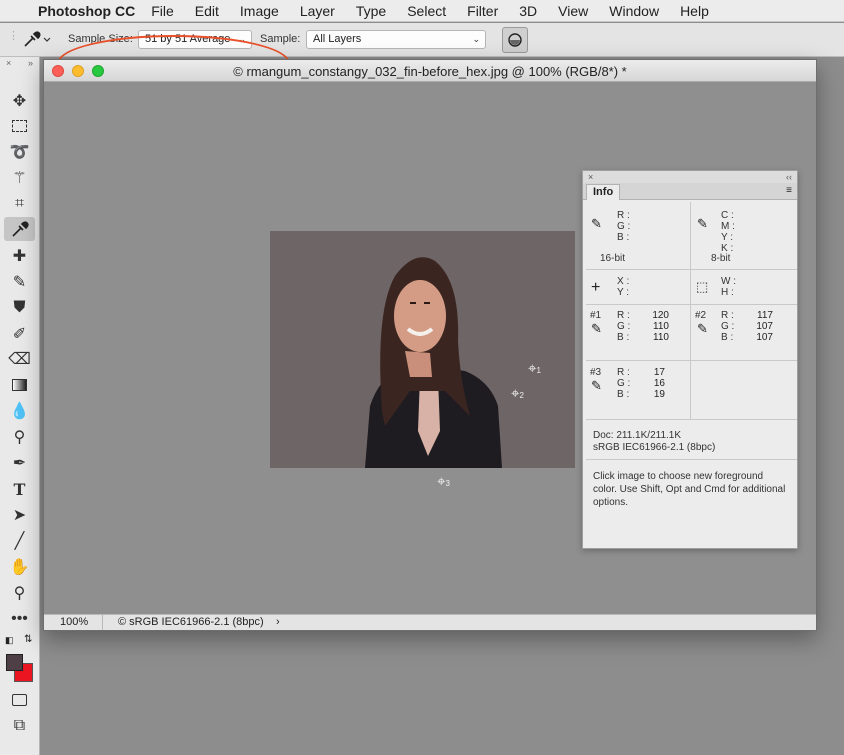 This screenshot has height=755, width=844. What do you see at coordinates (19, 204) in the screenshot?
I see `crop-tool-icon: ⌗` at bounding box center [19, 204].